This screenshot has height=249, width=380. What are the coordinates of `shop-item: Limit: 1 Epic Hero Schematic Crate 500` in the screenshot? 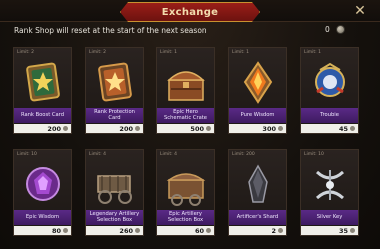 It's located at (185, 90).